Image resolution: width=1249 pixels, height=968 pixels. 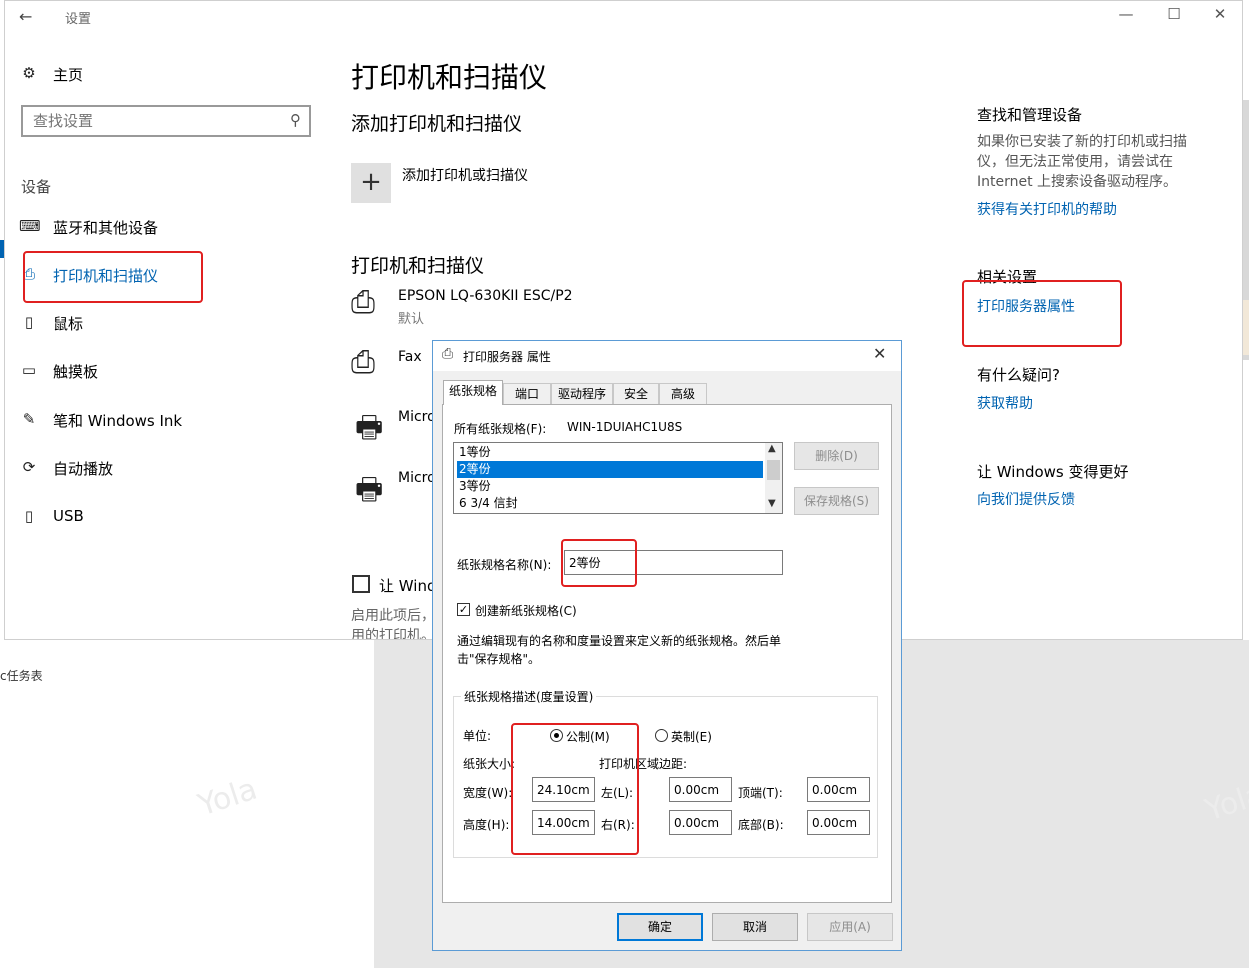 I want to click on sidebar-item-bluetooth: 蓝牙和其他设备, so click(x=105, y=227).